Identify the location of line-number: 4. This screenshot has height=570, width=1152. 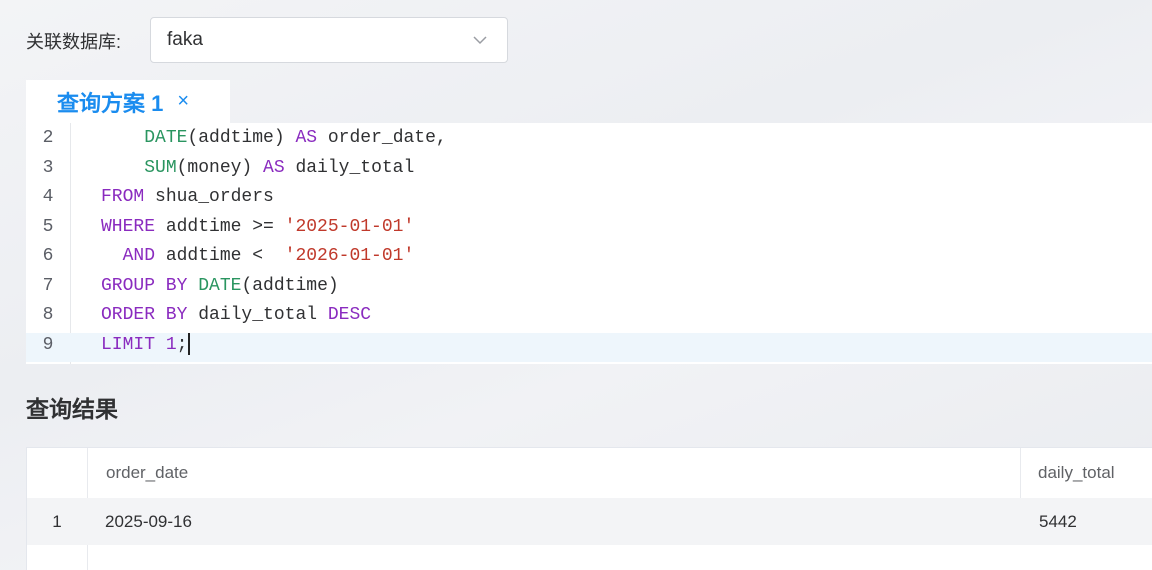
(48, 197).